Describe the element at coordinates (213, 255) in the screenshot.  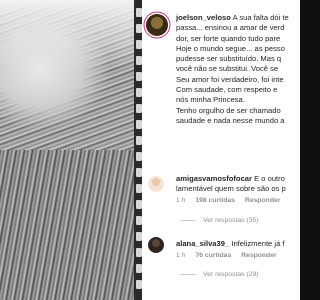
I see `comment-likes: 76 curtidas` at that location.